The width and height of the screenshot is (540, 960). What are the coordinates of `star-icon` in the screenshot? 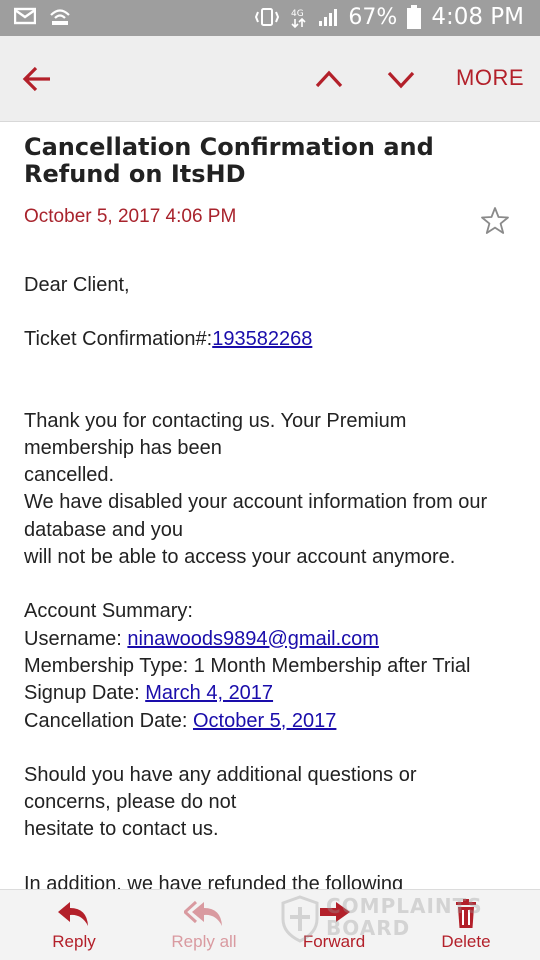 It's located at (495, 221).